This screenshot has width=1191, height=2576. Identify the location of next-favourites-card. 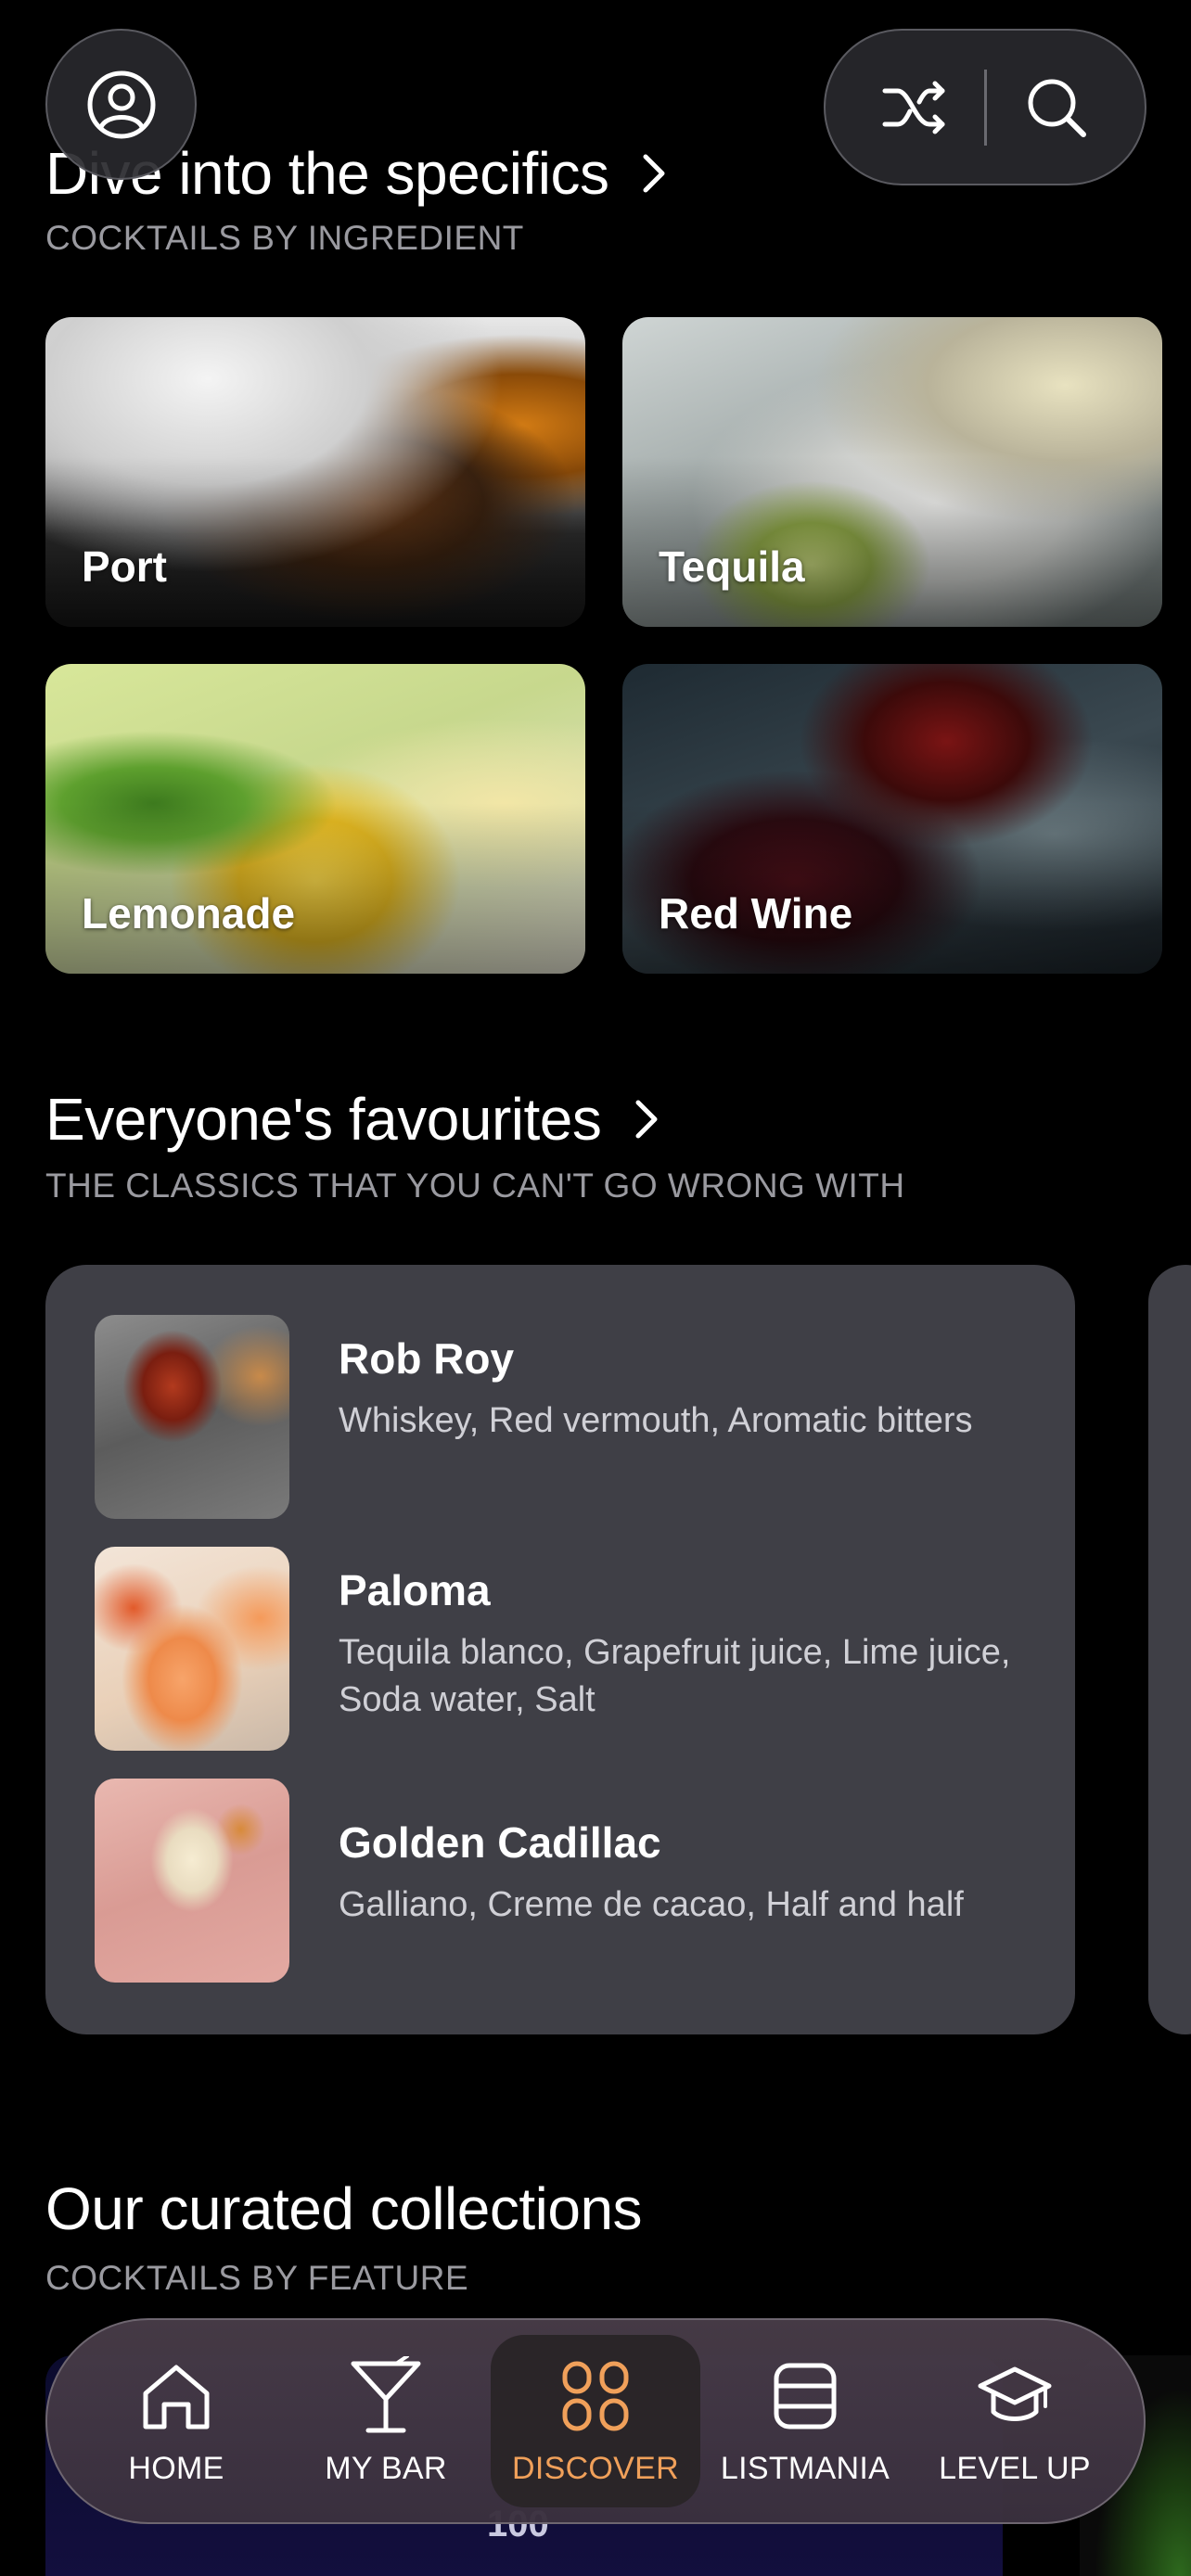
(1169, 1649).